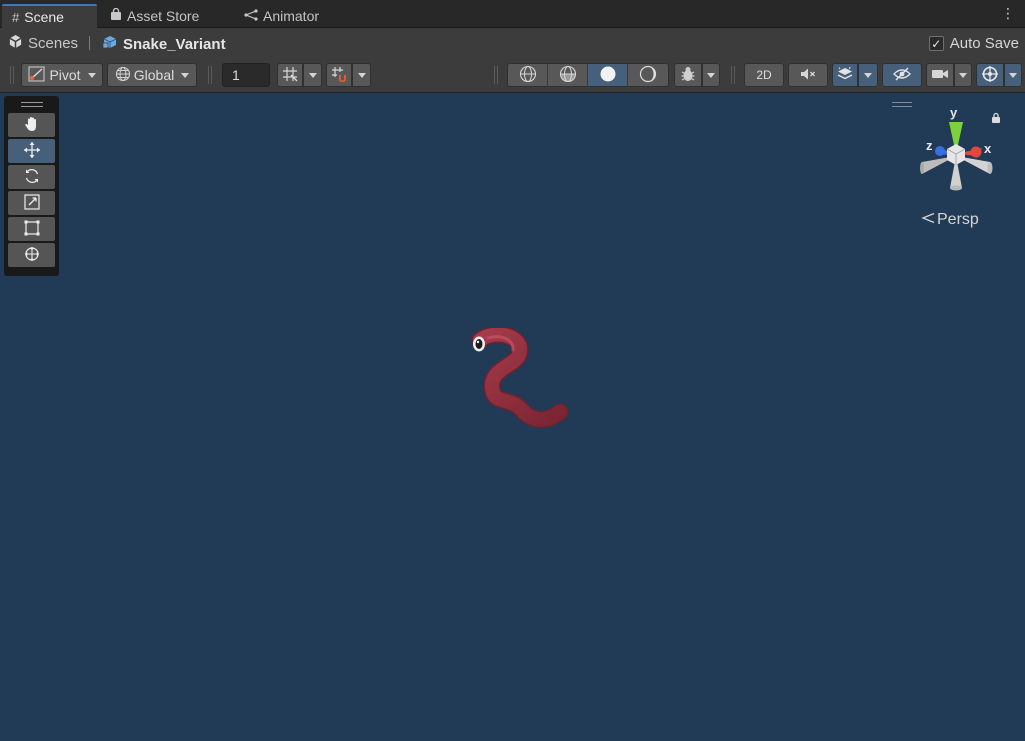  What do you see at coordinates (512, 14) in the screenshot?
I see `window-tab-bar: # Scene Asset Store Animator ⋮` at bounding box center [512, 14].